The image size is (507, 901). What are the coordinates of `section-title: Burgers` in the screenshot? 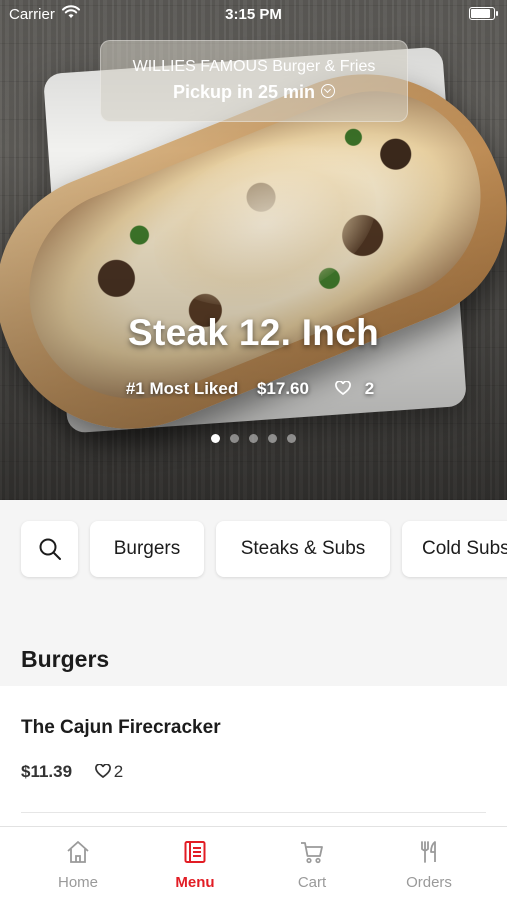 It's located at (65, 659).